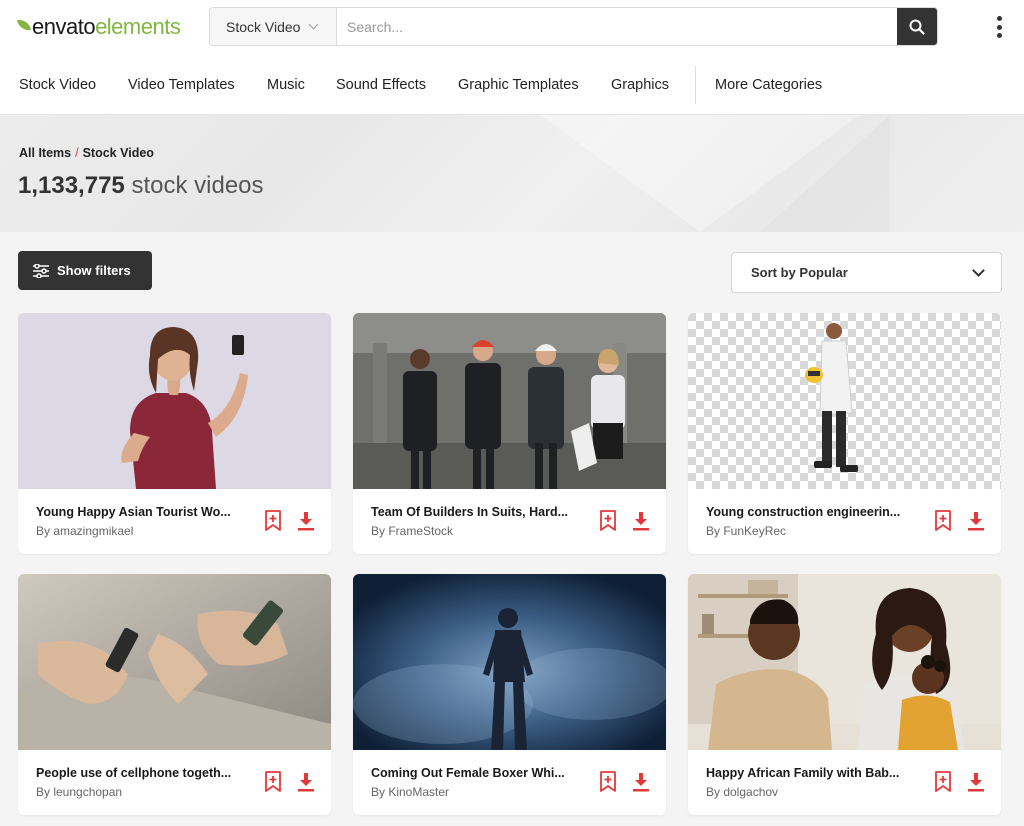 This screenshot has width=1024, height=826. I want to click on search-button, so click(917, 26).